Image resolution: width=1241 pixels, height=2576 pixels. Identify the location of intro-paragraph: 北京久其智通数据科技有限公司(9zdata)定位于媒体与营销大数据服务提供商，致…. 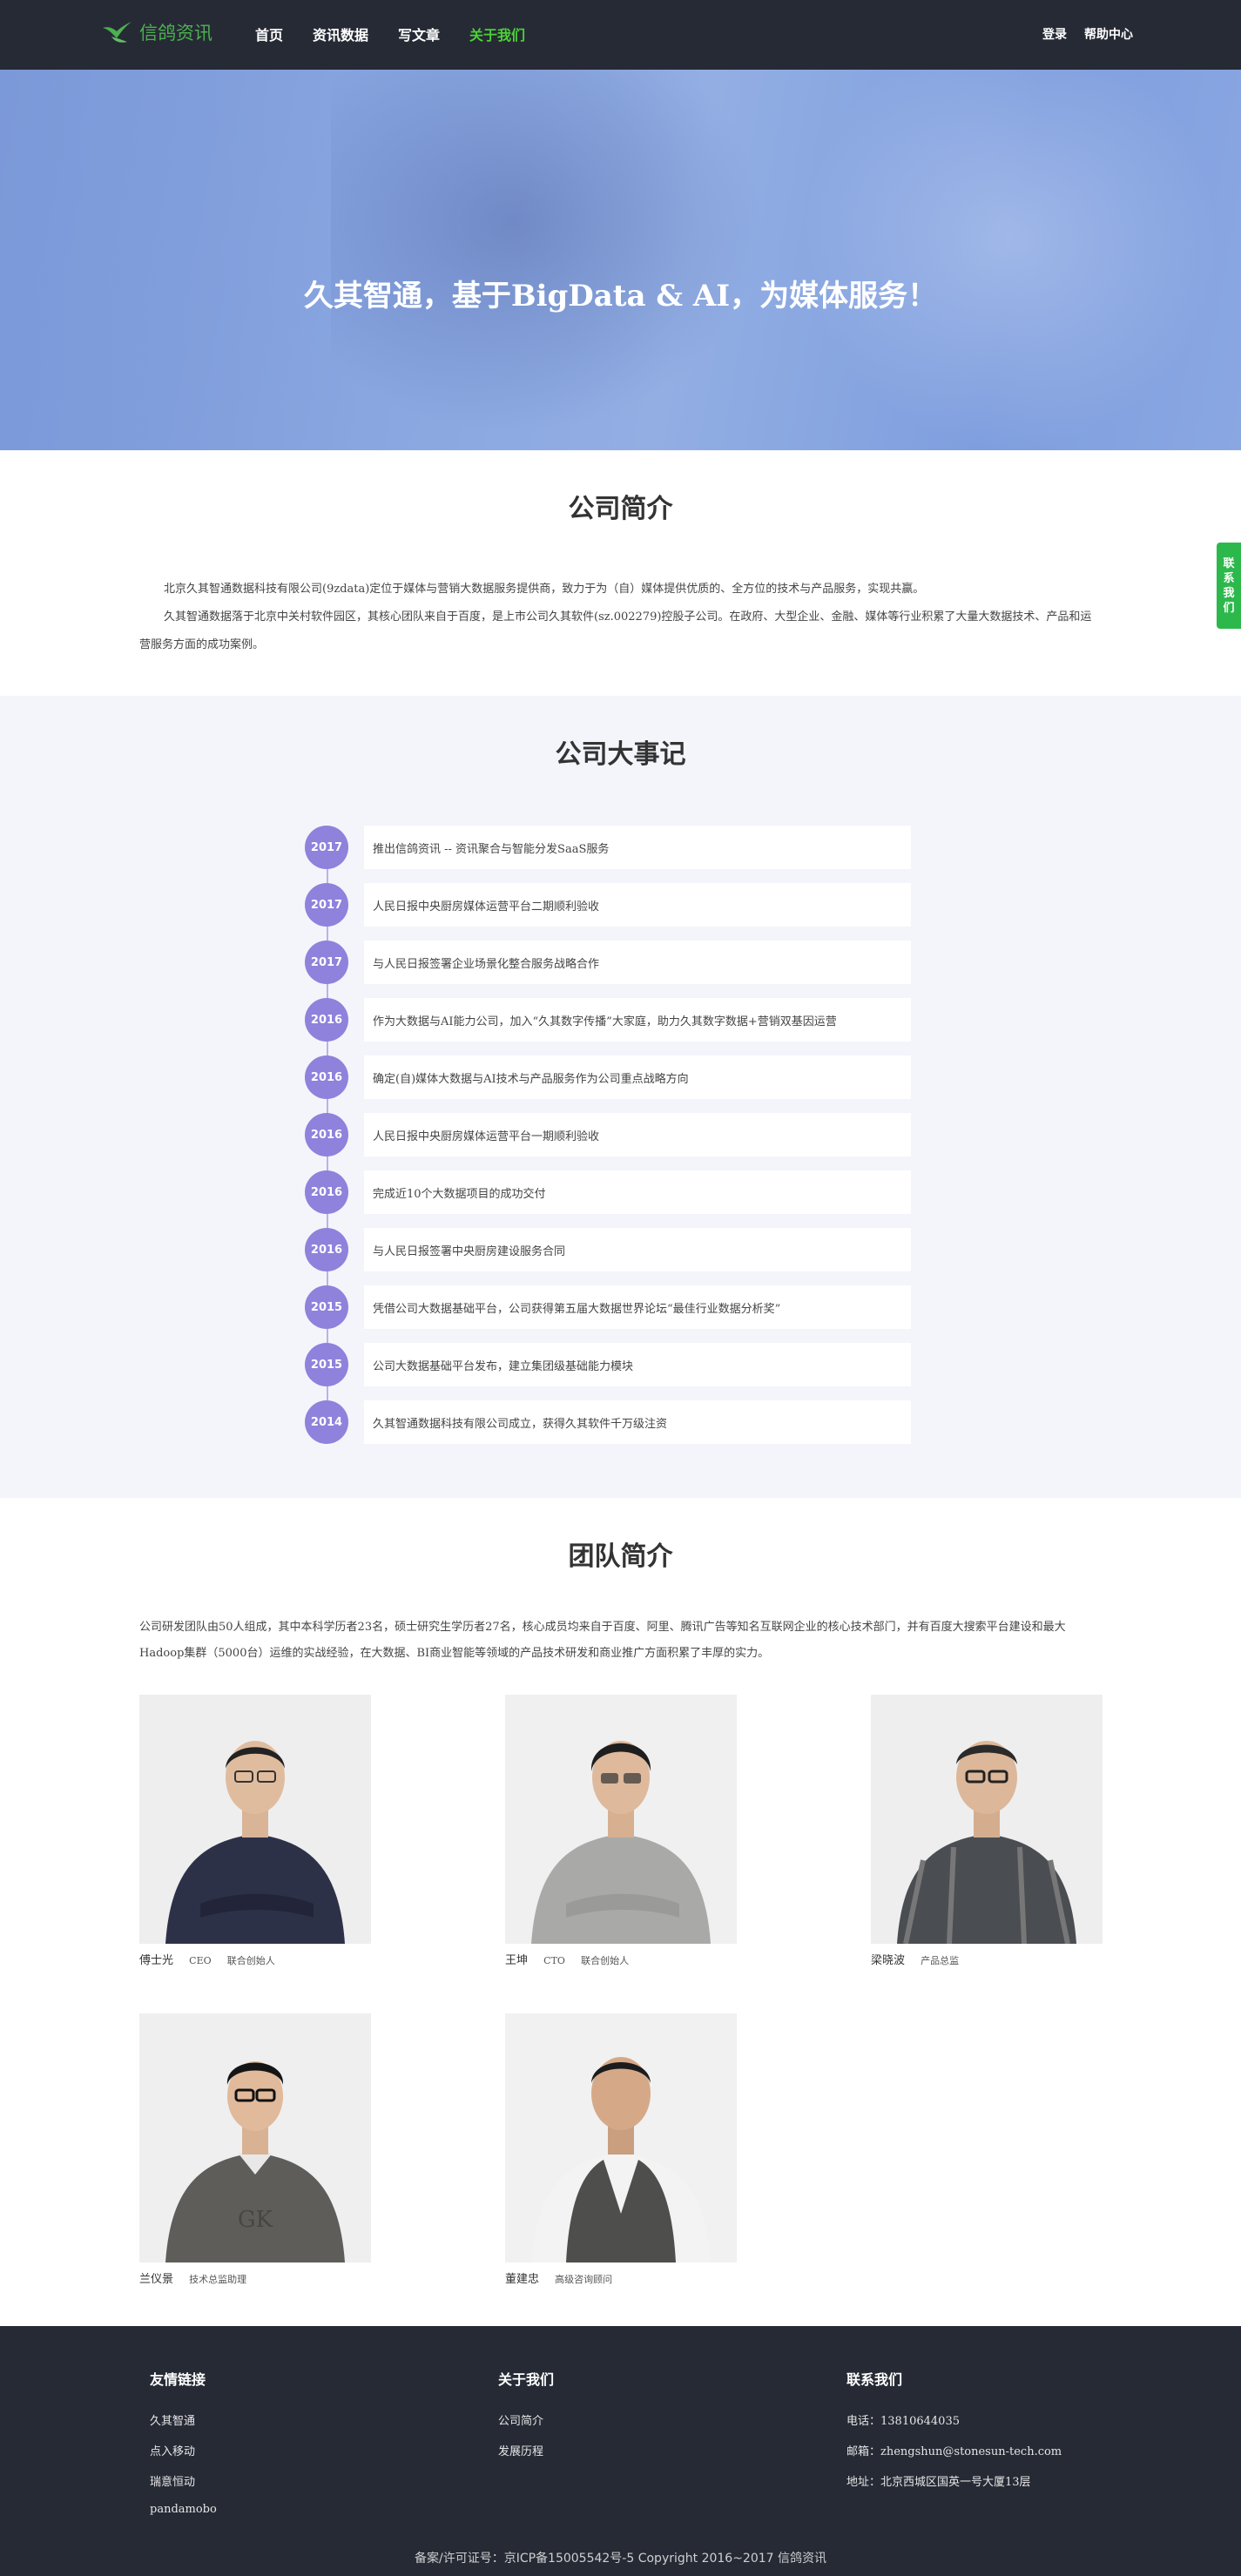
(544, 589).